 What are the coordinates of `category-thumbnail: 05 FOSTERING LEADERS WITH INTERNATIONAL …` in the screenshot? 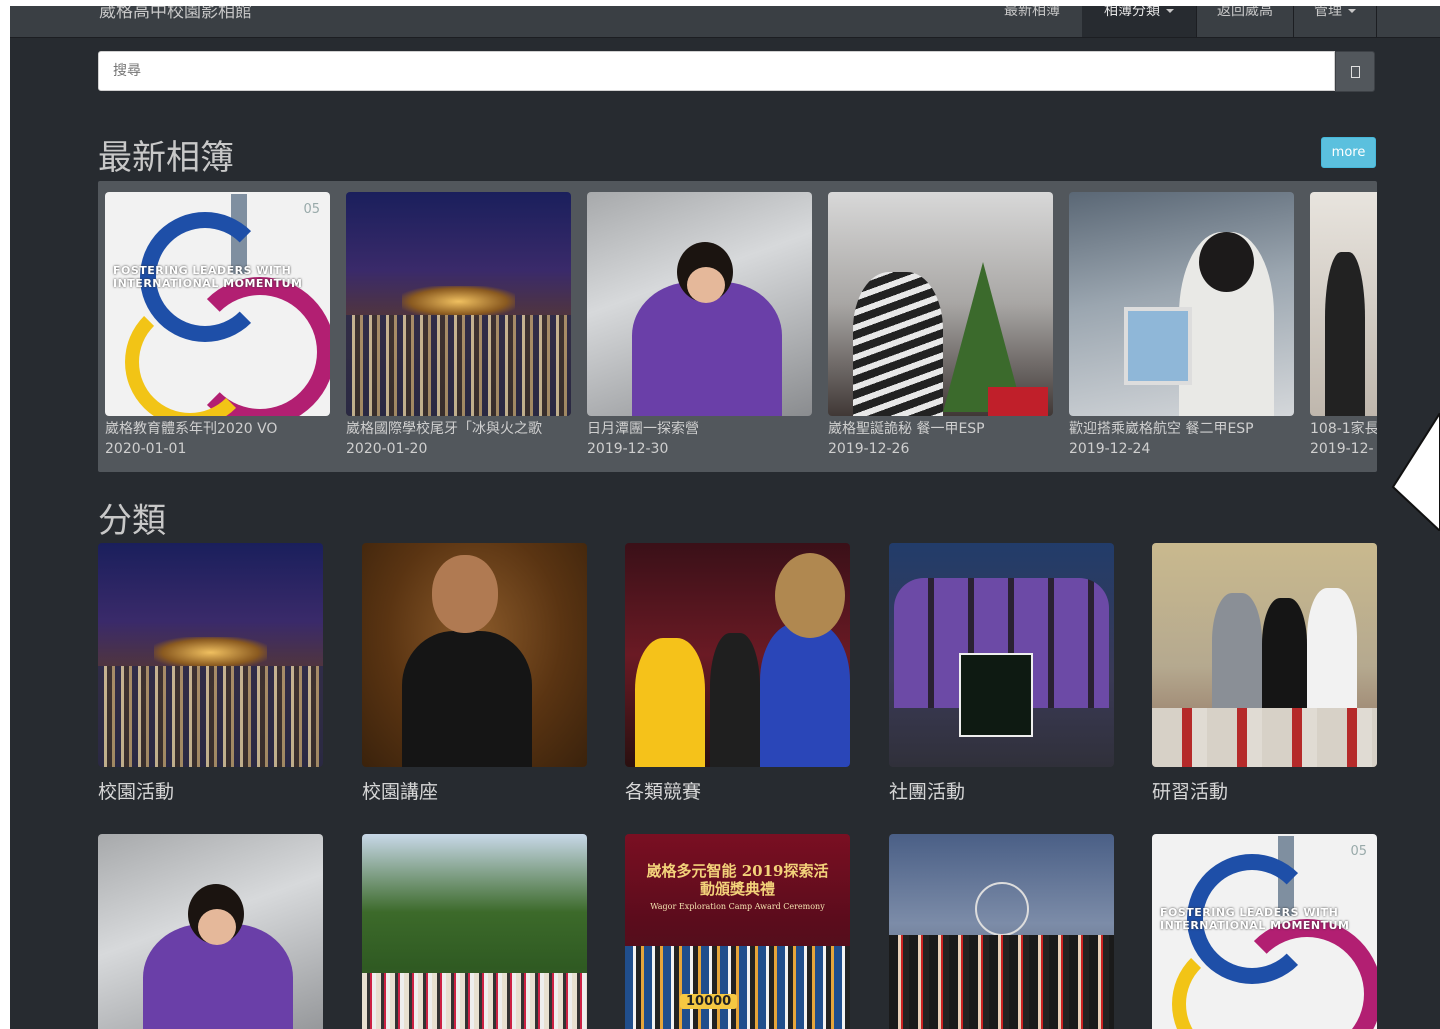 It's located at (1264, 931).